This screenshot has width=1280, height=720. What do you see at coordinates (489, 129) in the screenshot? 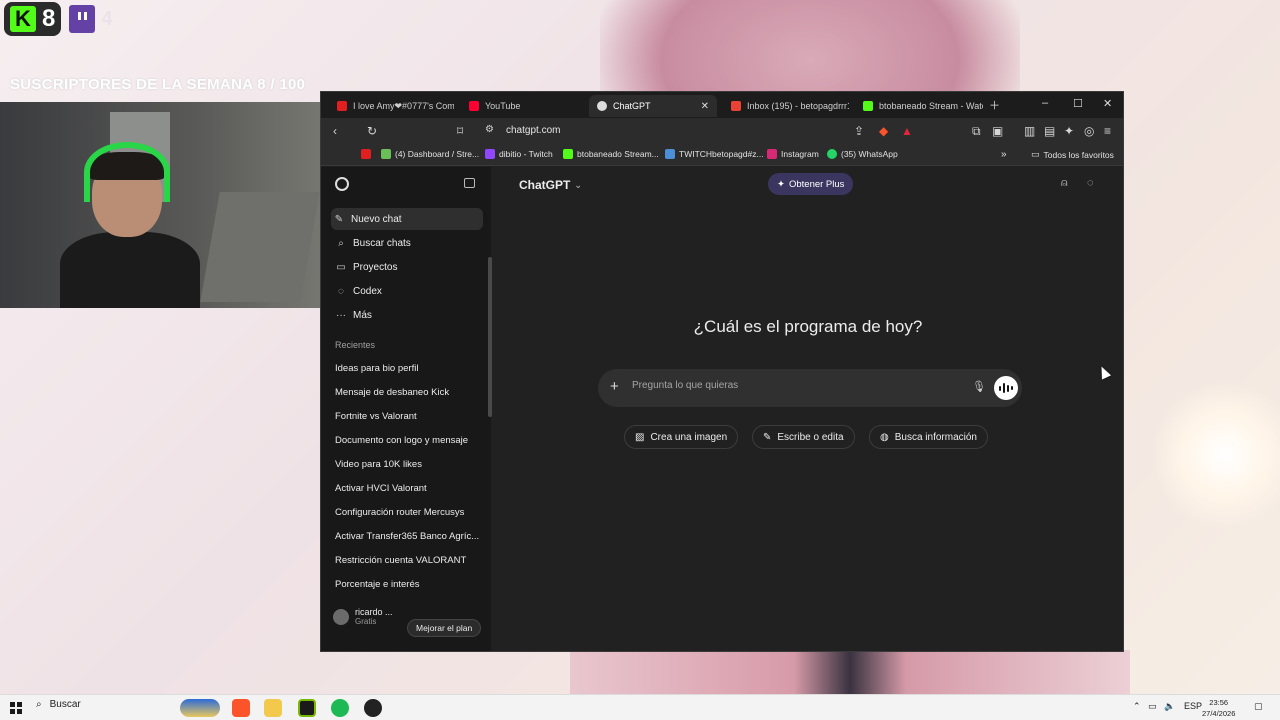
I see `site-settings-icon: ⚙` at bounding box center [489, 129].